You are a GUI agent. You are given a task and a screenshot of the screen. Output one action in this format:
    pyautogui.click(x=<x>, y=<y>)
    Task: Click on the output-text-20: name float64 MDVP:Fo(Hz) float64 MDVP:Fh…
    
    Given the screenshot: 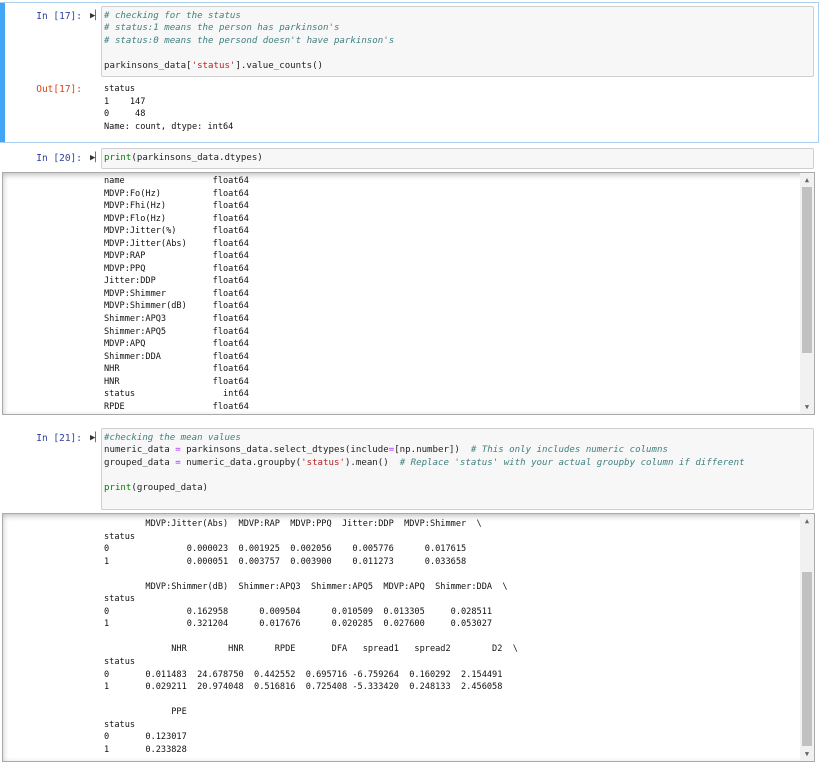 What is the action you would take?
    pyautogui.click(x=176, y=294)
    